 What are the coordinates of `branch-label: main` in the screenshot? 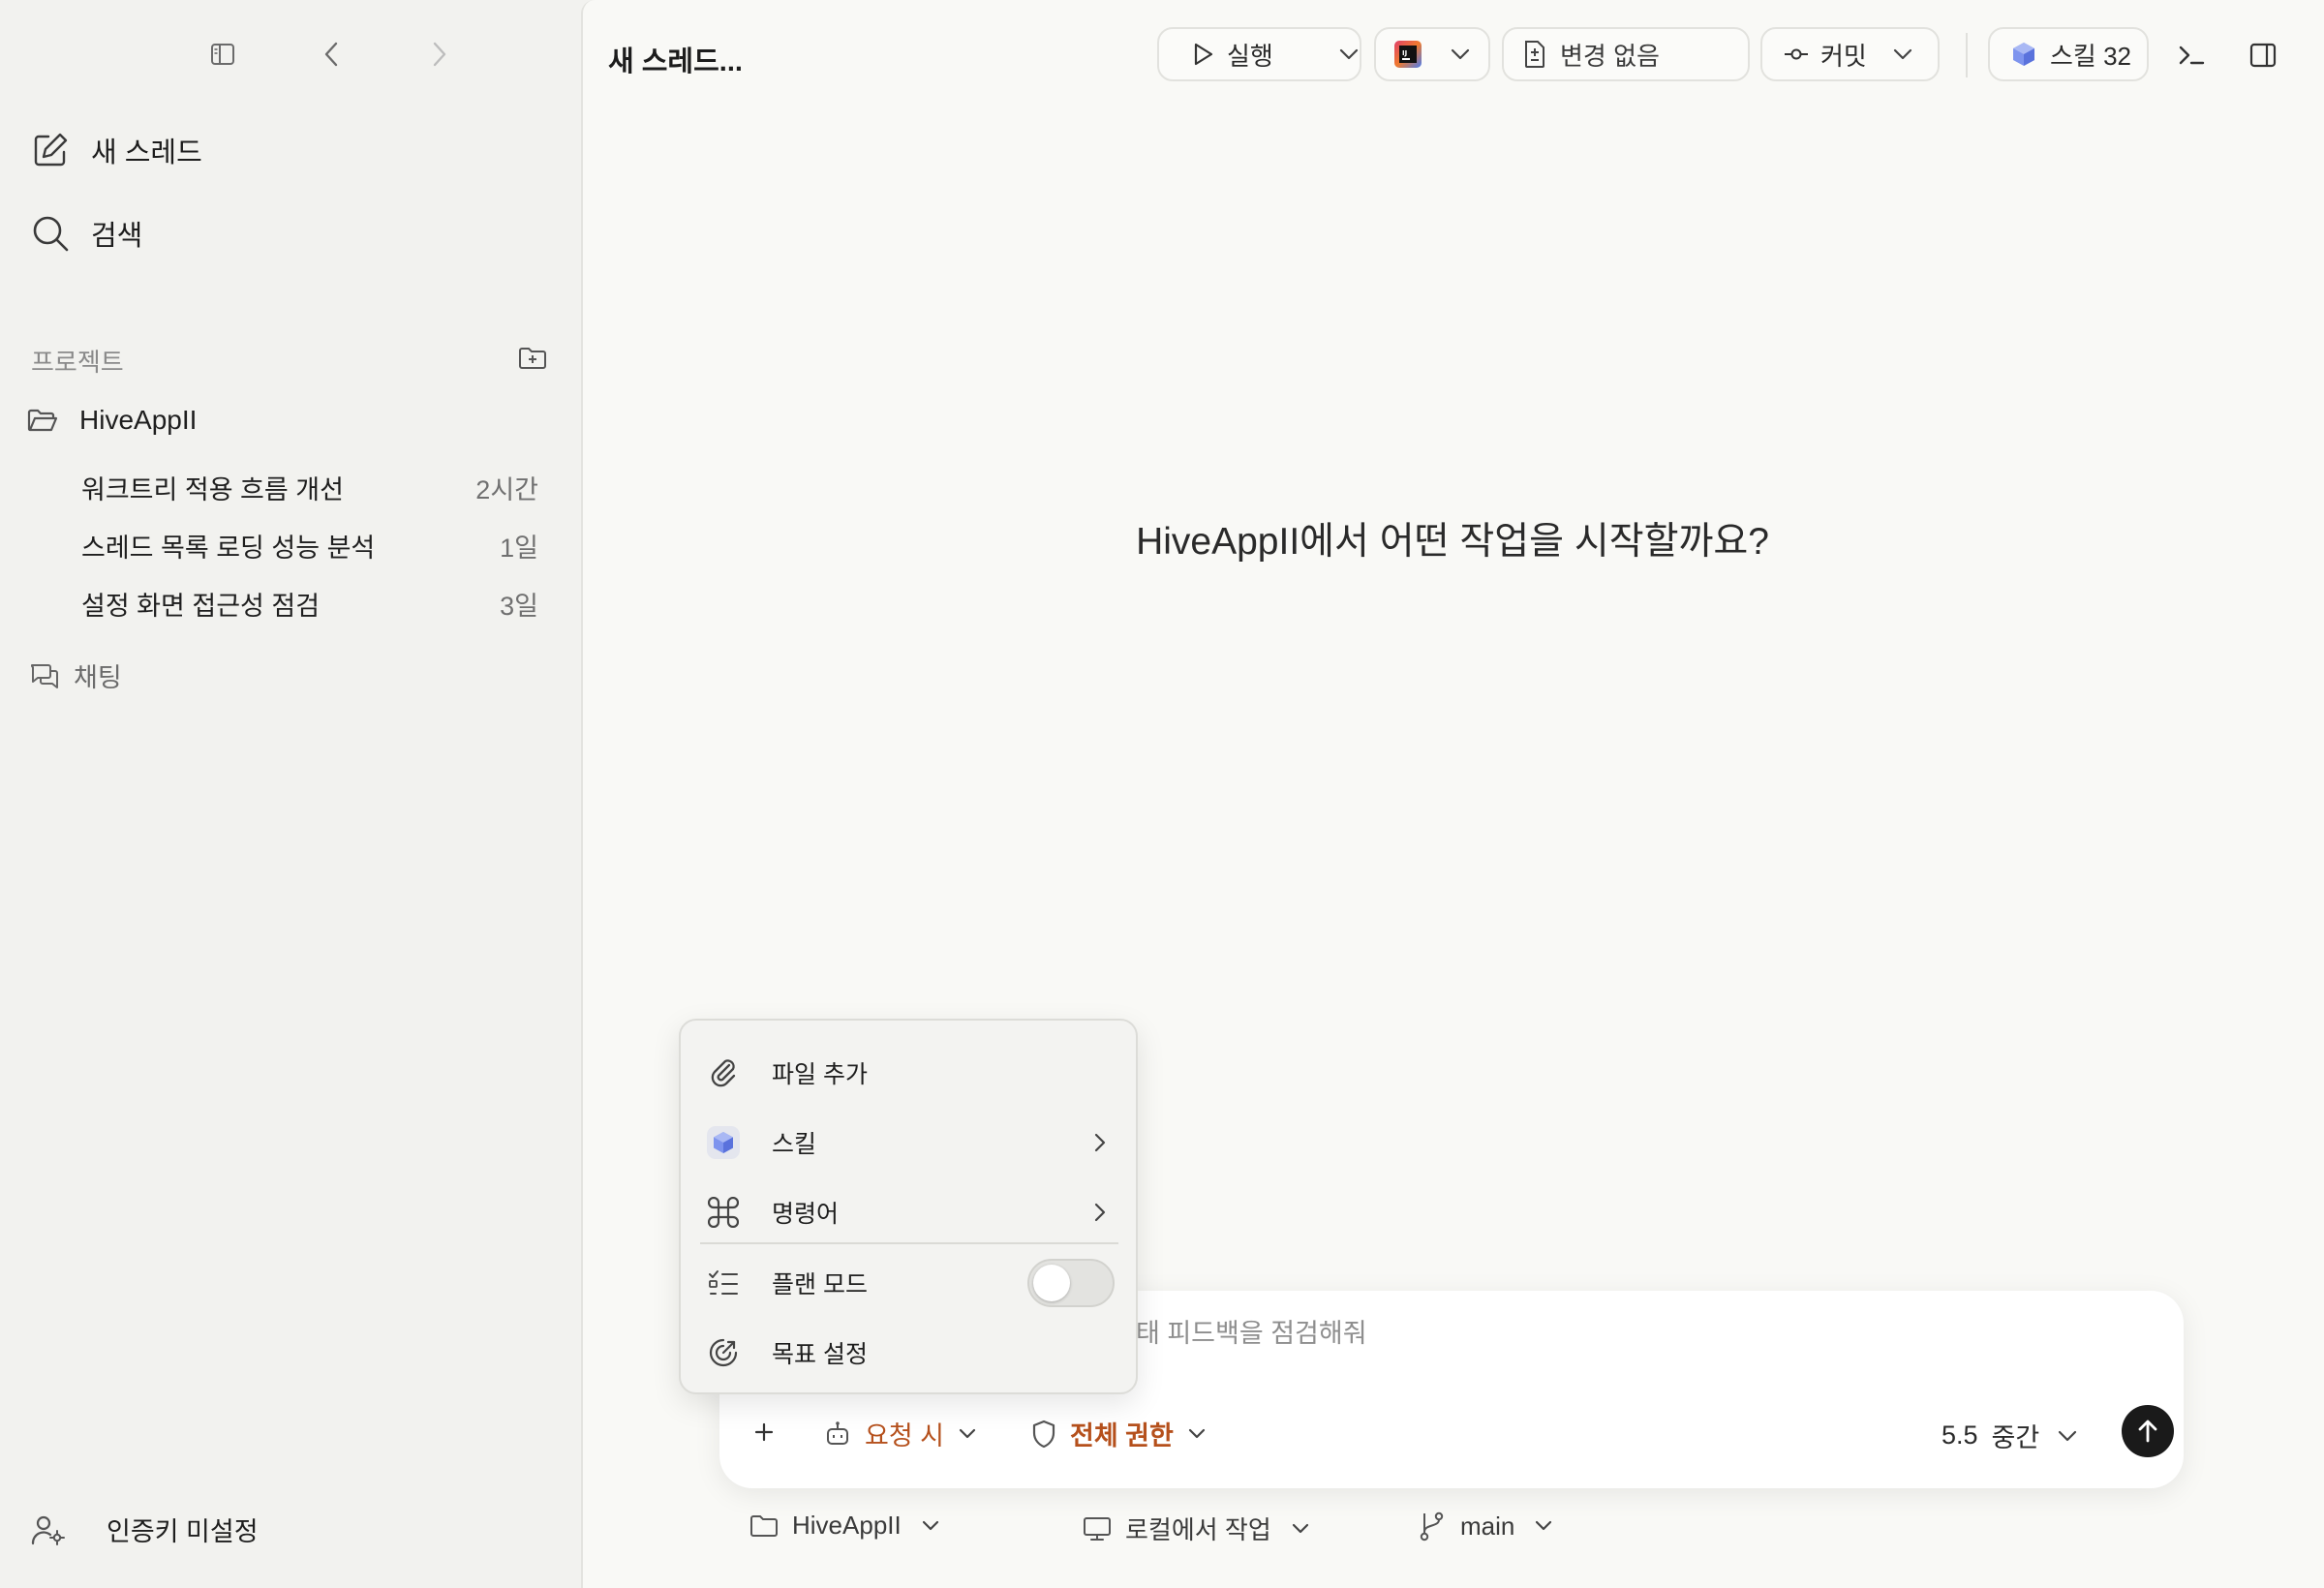 It's located at (1488, 1526).